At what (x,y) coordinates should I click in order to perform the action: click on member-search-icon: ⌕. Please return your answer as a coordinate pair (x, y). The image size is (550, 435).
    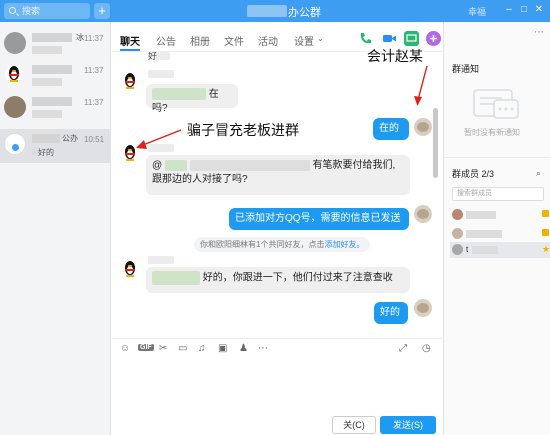
    Looking at the image, I should click on (538, 173).